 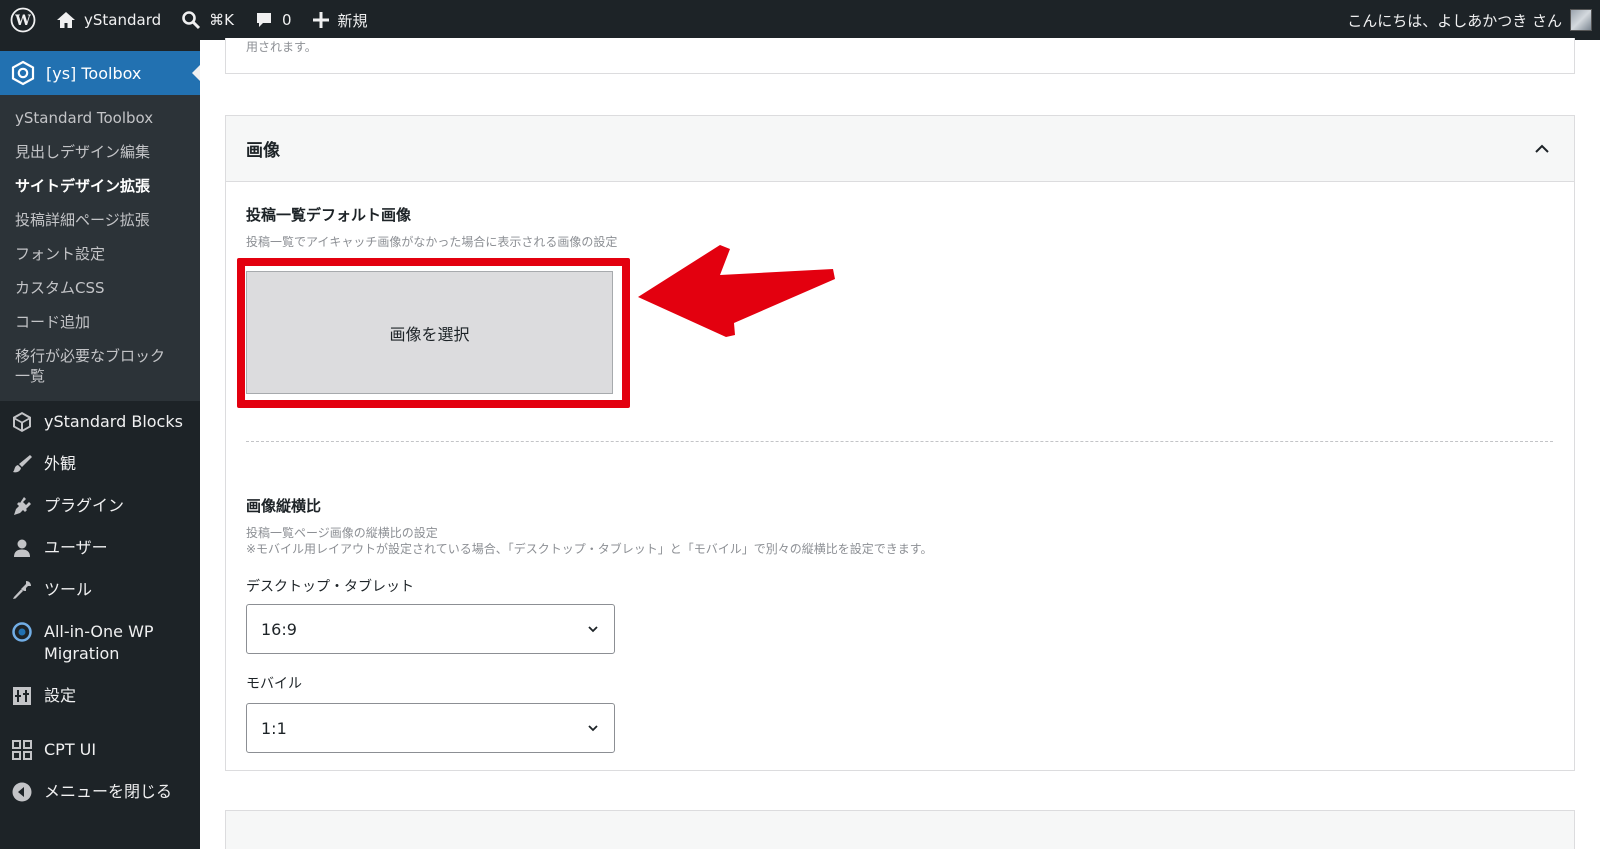 I want to click on menu-label: ツール, so click(x=68, y=589).